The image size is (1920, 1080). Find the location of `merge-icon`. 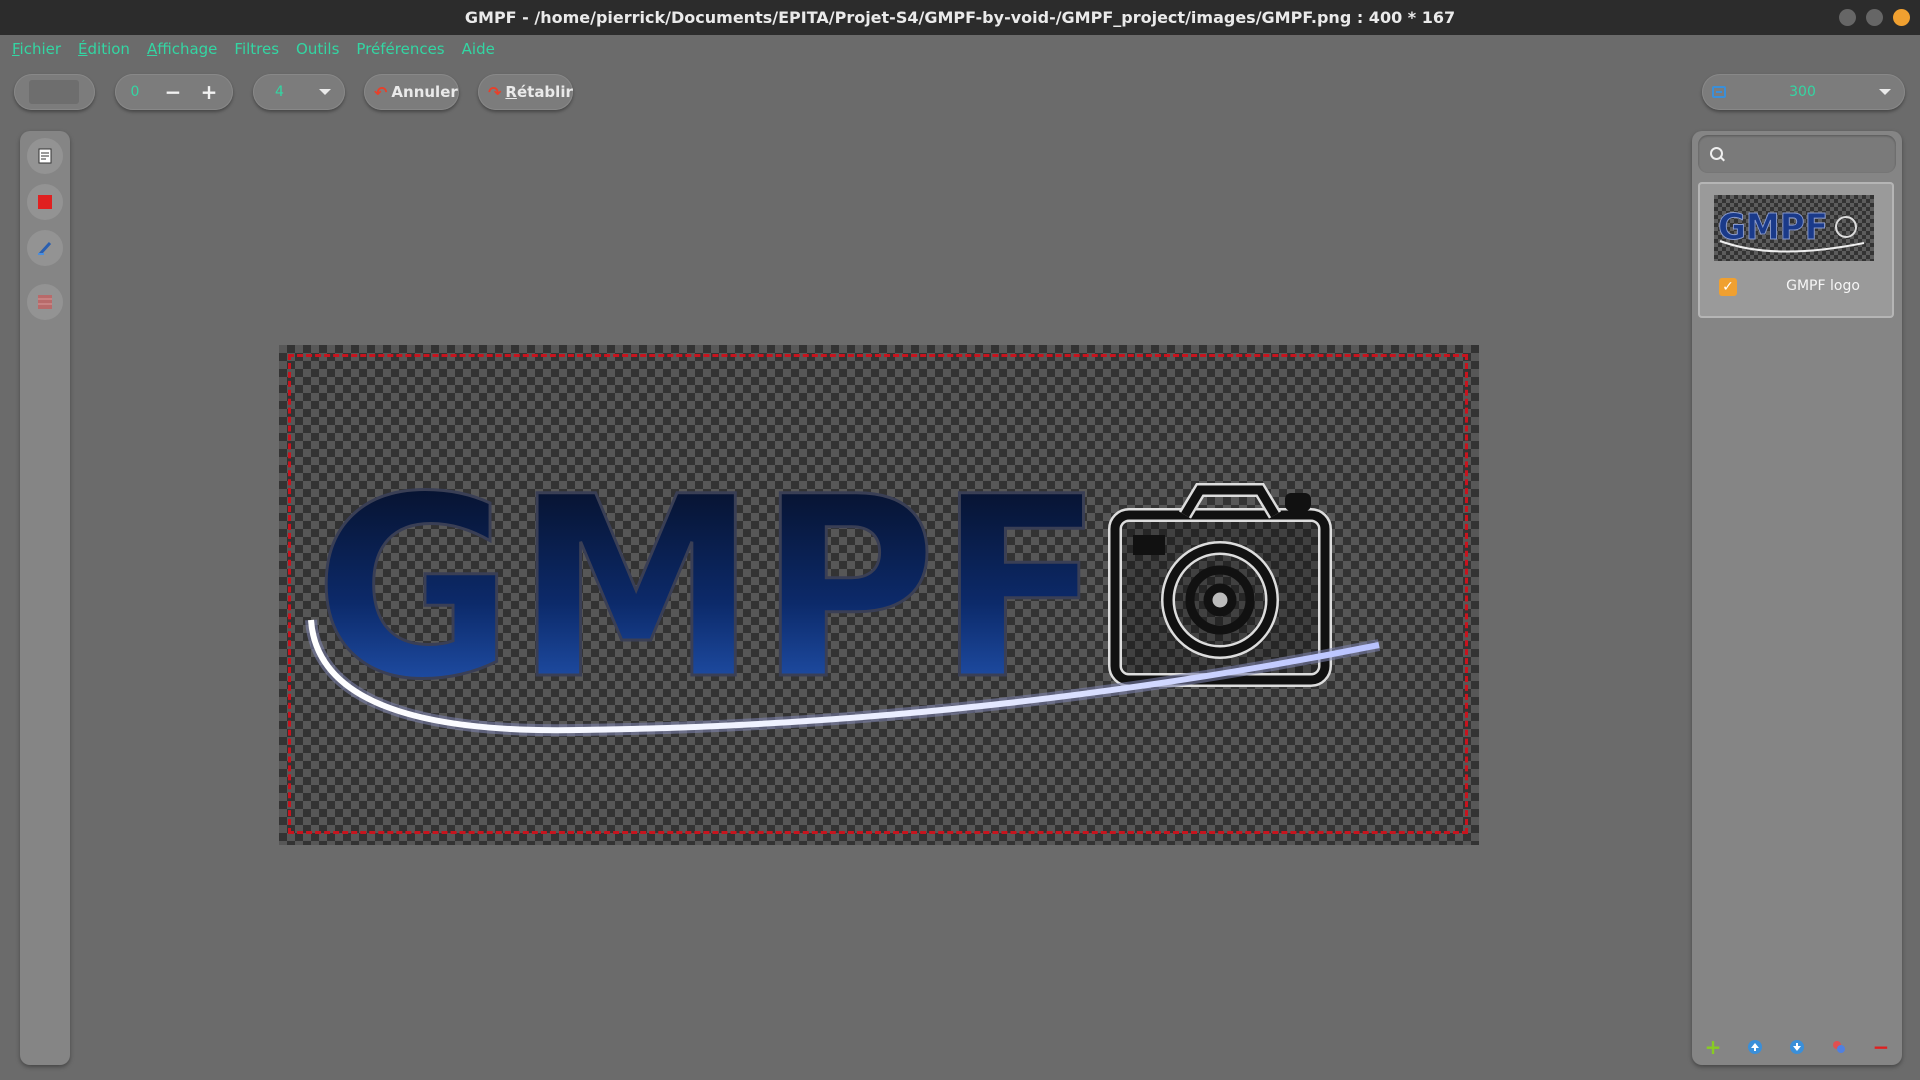

merge-icon is located at coordinates (1839, 1047).